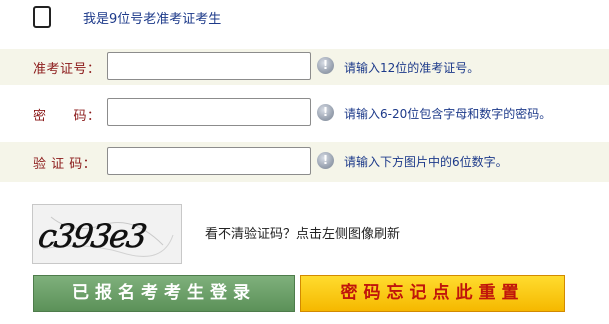 This screenshot has width=609, height=324. Describe the element at coordinates (67, 116) in the screenshot. I see `password-label: 密 码：` at that location.